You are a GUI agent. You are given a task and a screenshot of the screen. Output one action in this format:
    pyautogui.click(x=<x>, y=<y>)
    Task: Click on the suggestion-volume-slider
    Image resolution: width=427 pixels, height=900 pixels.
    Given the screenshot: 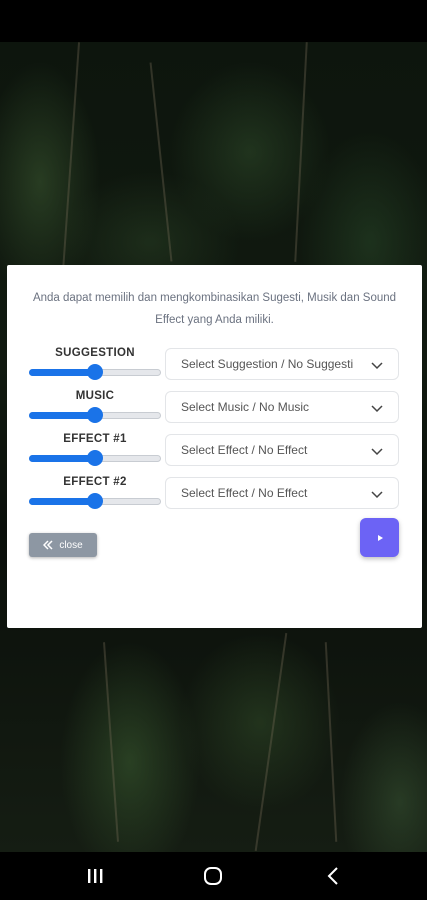 What is the action you would take?
    pyautogui.click(x=95, y=372)
    